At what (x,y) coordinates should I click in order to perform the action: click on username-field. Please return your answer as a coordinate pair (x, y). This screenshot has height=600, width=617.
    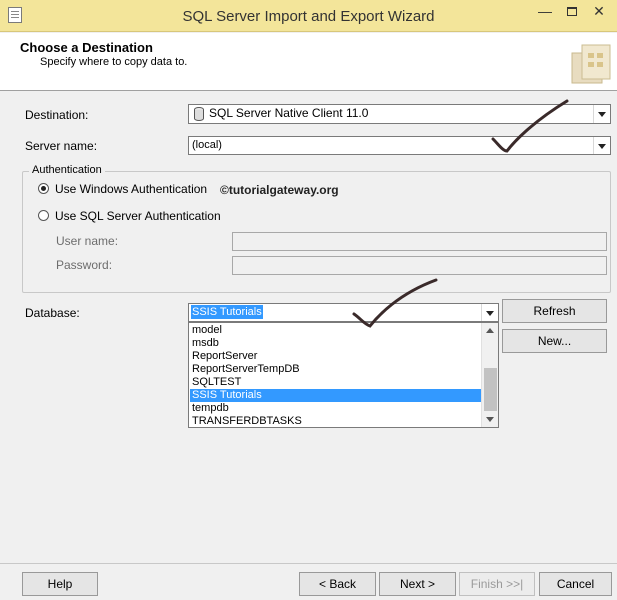
    Looking at the image, I should click on (419, 241).